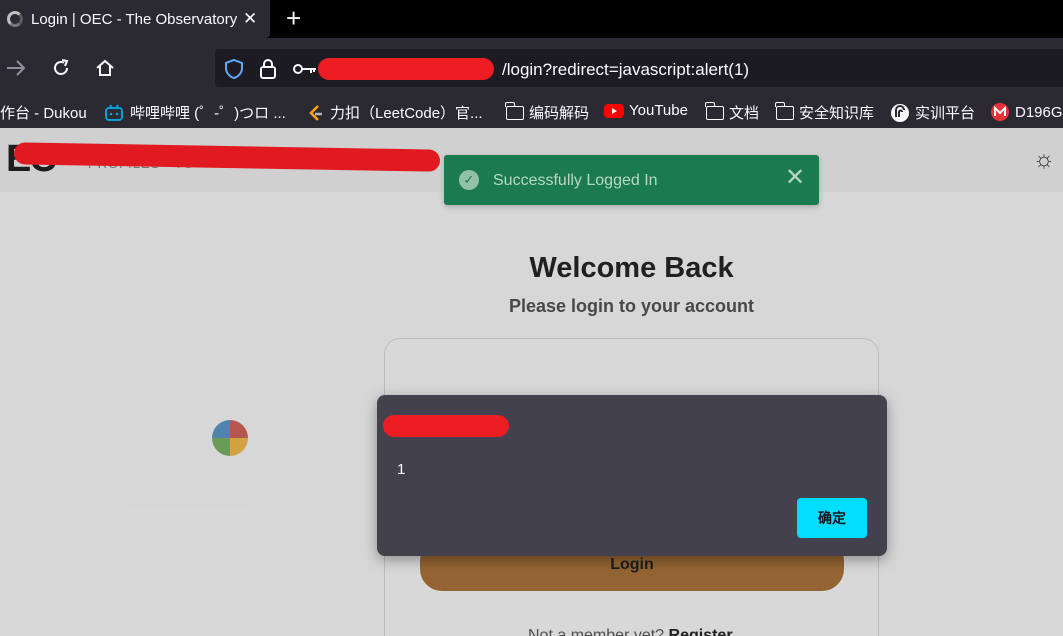 The height and width of the screenshot is (636, 1063). What do you see at coordinates (469, 180) in the screenshot?
I see `check-circle-icon: ✓` at bounding box center [469, 180].